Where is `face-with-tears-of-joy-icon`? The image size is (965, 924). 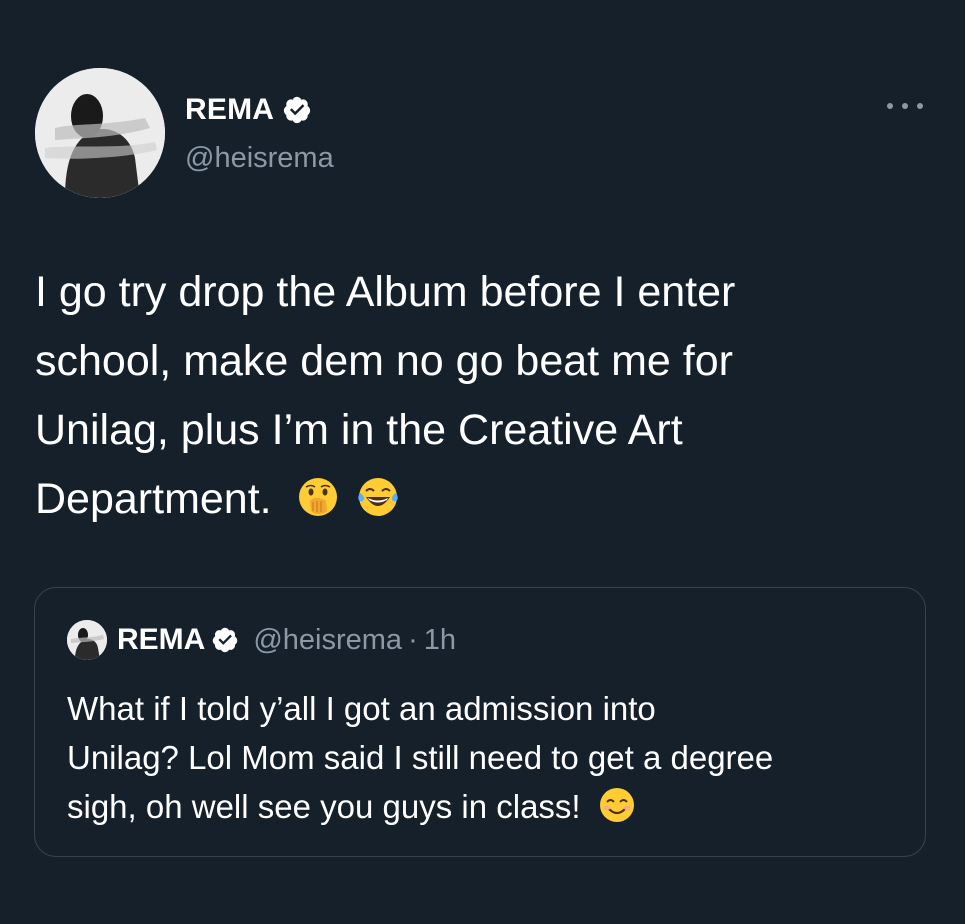 face-with-tears-of-joy-icon is located at coordinates (377, 497).